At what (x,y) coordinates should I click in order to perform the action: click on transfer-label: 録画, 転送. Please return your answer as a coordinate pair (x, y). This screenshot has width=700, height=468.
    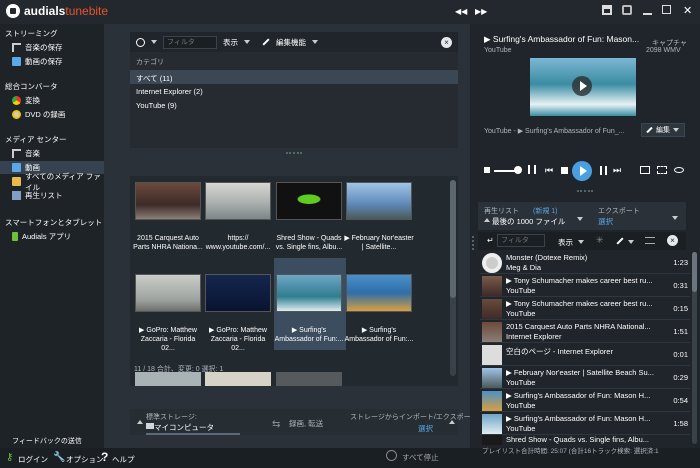
    Looking at the image, I should click on (306, 423).